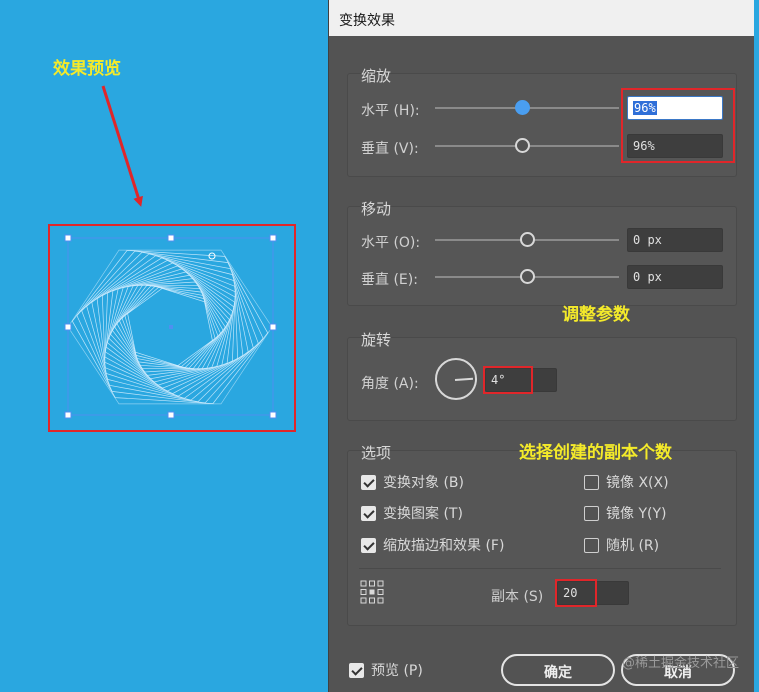 The image size is (759, 692). Describe the element at coordinates (591, 513) in the screenshot. I see `reflect-y-checkbox` at that location.